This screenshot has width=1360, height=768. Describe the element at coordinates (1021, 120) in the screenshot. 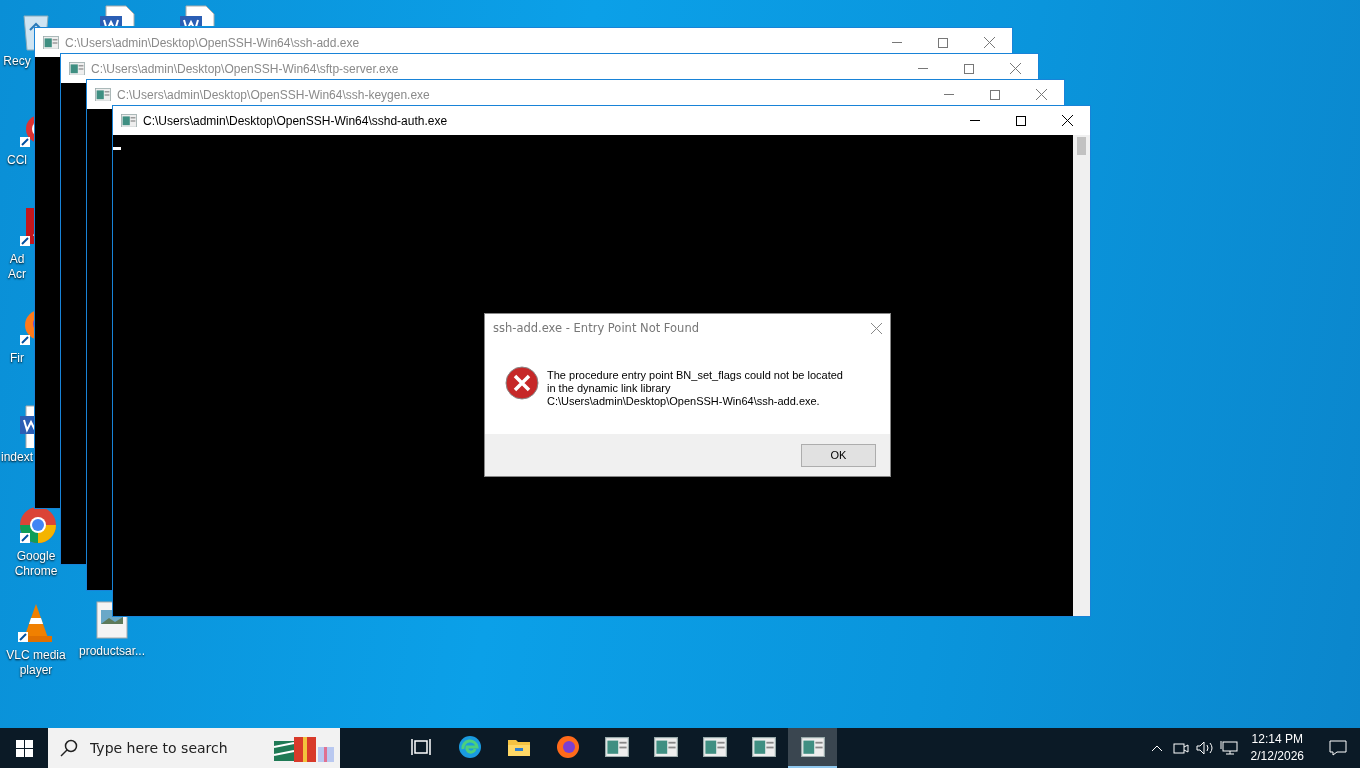

I see `maximize-icon` at that location.